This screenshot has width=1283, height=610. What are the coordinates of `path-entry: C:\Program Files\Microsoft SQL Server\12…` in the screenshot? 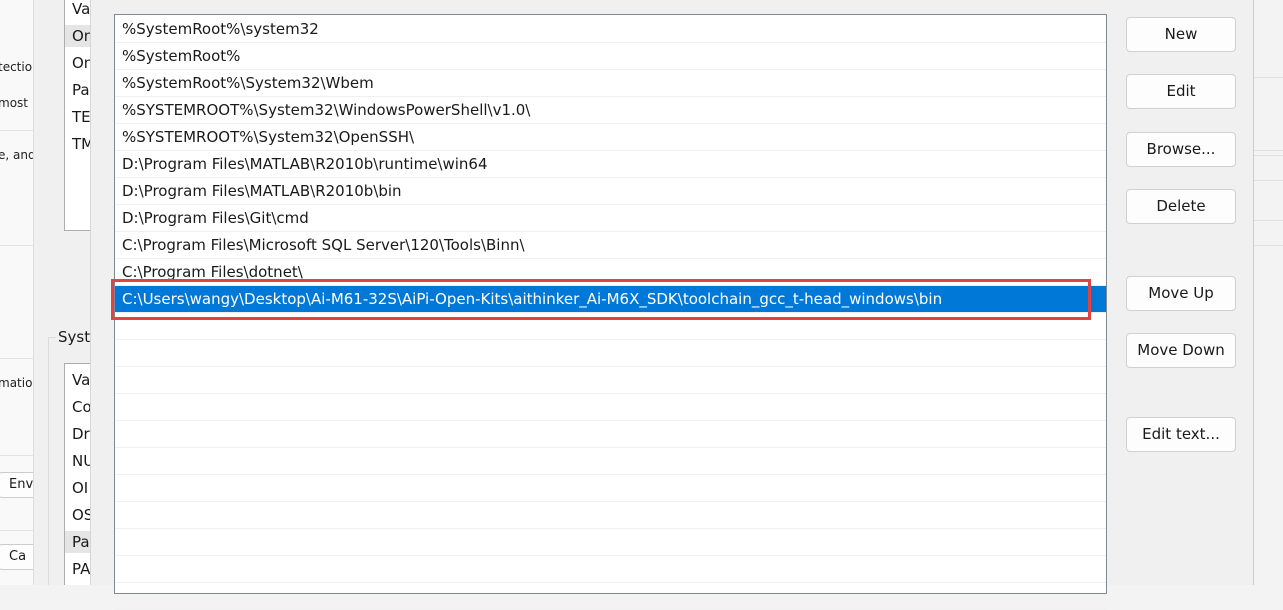 It's located at (610, 245).